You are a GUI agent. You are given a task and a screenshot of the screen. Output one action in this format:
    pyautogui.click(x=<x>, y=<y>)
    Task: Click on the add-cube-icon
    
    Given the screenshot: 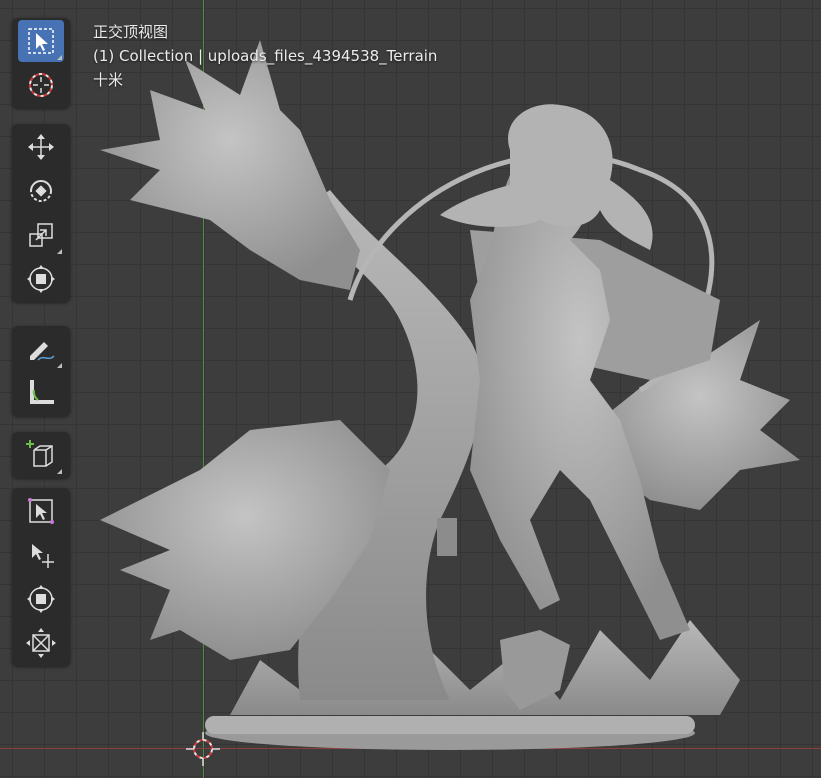 What is the action you would take?
    pyautogui.click(x=39, y=453)
    